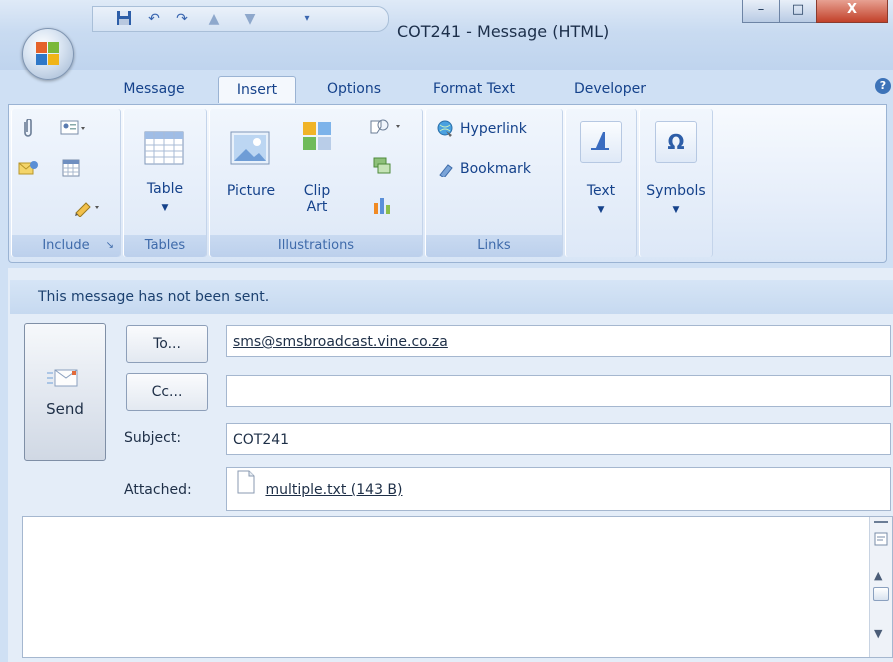 The width and height of the screenshot is (893, 662). I want to click on subject-field: COT241, so click(558, 439).